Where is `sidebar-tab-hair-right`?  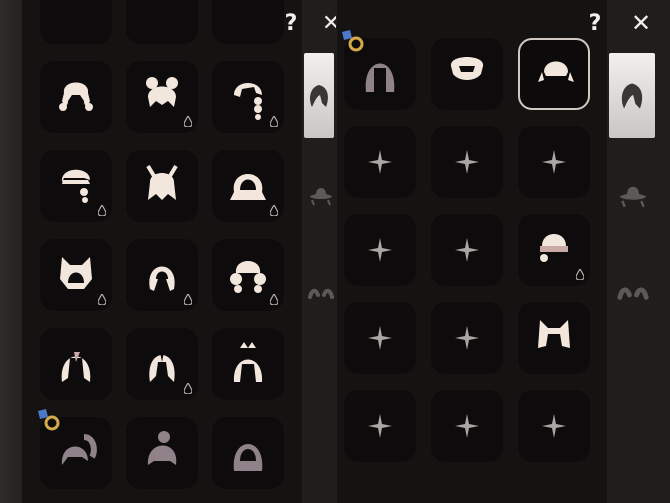 sidebar-tab-hair-right is located at coordinates (632, 95).